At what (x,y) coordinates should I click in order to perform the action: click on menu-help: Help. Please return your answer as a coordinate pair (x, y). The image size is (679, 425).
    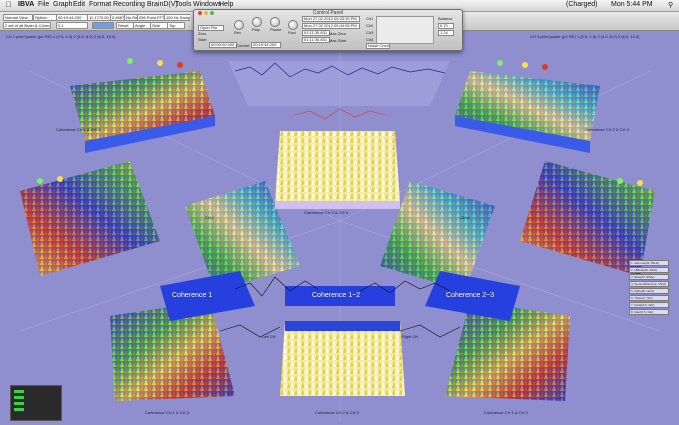
    Looking at the image, I should click on (226, 4).